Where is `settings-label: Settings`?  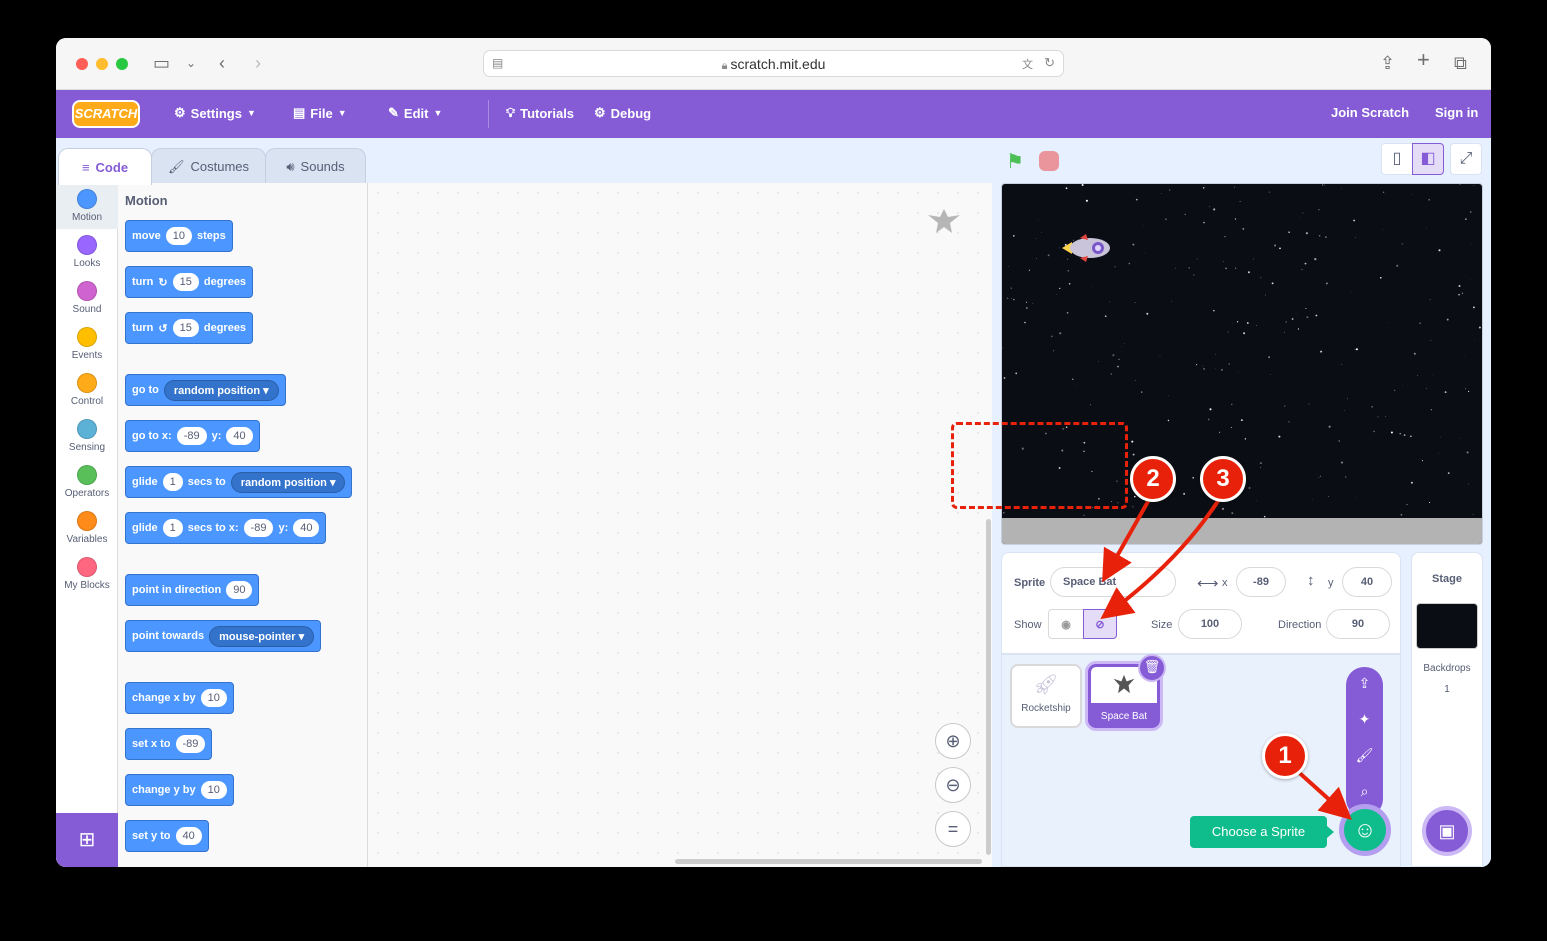
settings-label: Settings is located at coordinates (216, 113).